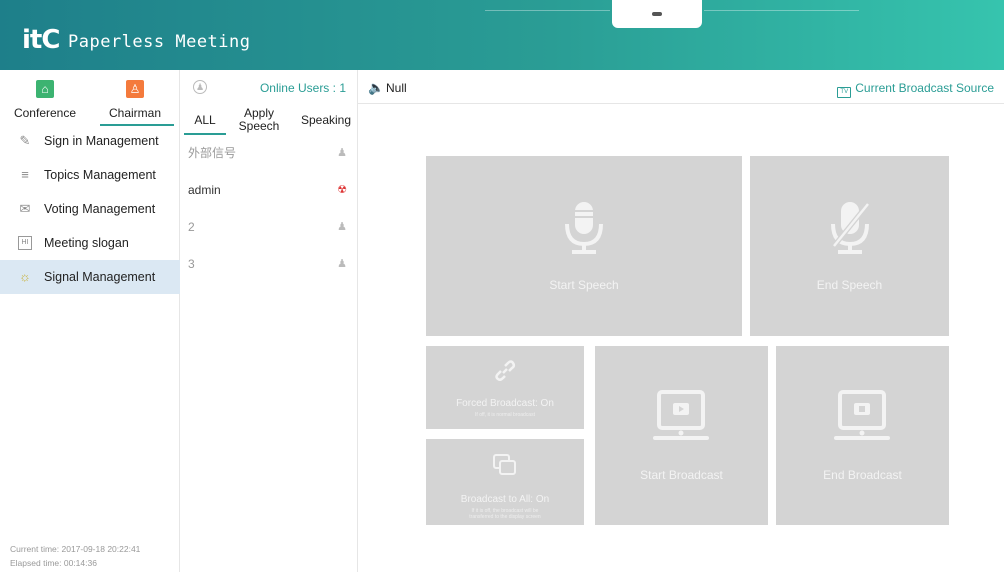  I want to click on forced-broadcast-hint: If off, it is normal broadcast, so click(505, 415).